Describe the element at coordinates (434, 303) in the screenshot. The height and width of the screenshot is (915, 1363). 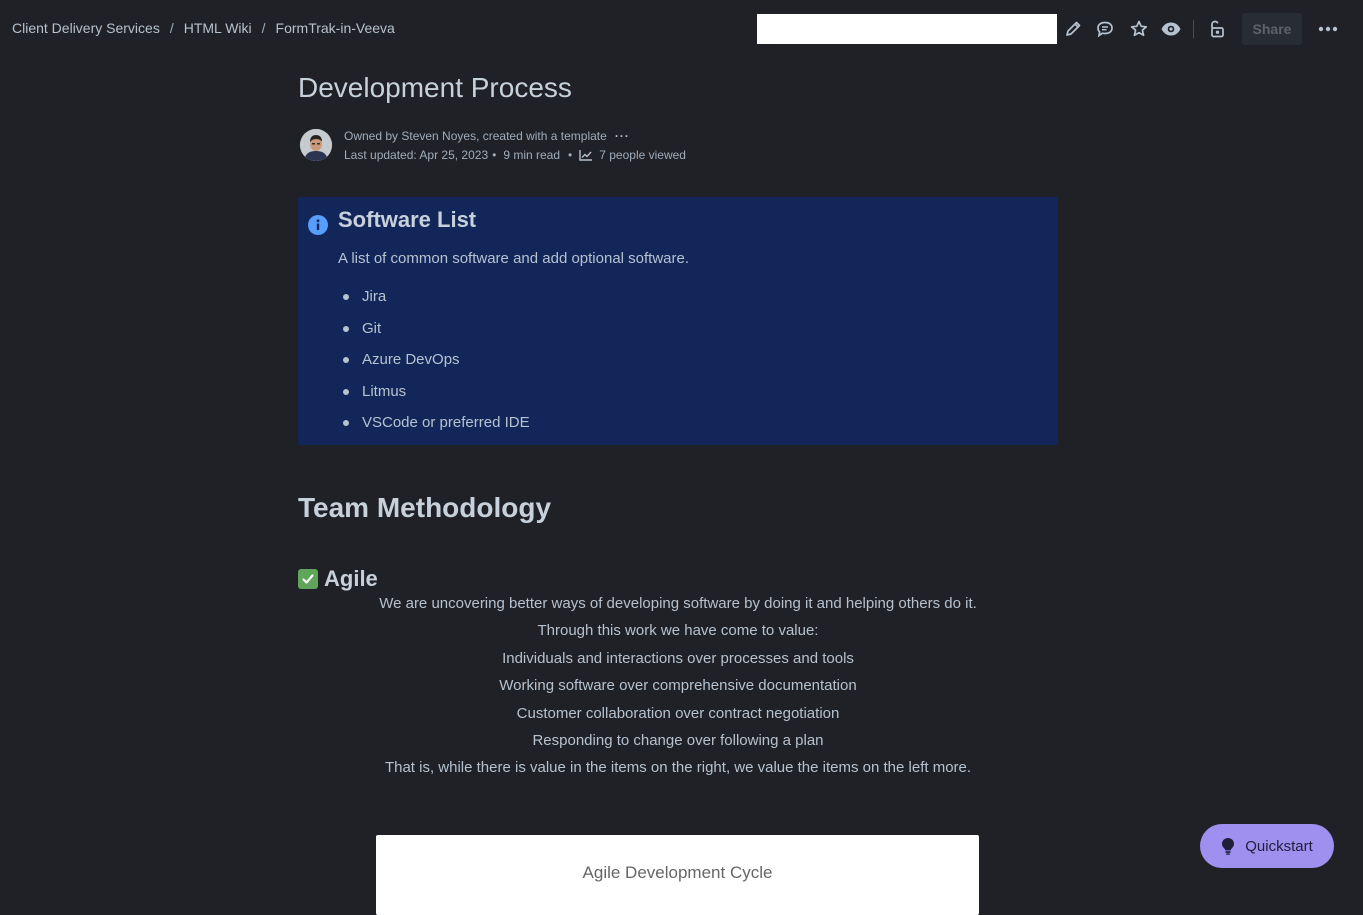
I see `list-item: Jira` at that location.